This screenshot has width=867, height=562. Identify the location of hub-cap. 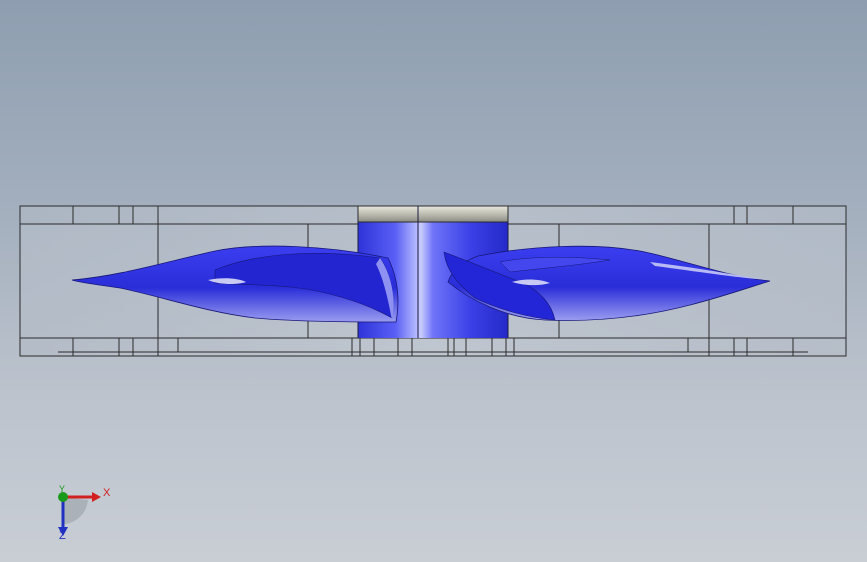
(433, 214).